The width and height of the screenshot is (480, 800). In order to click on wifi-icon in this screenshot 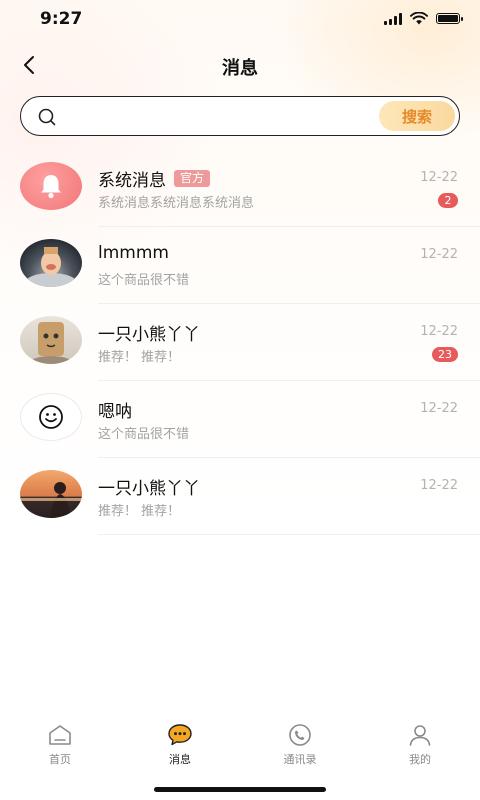, I will do `click(419, 18)`.